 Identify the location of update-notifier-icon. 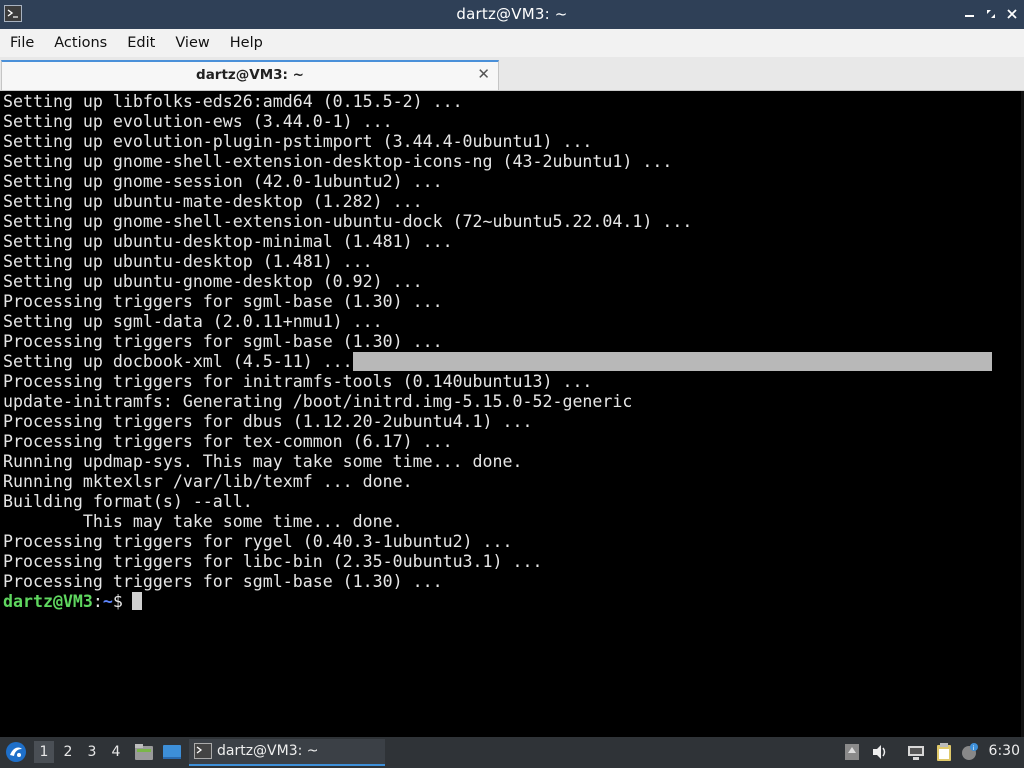
(852, 752).